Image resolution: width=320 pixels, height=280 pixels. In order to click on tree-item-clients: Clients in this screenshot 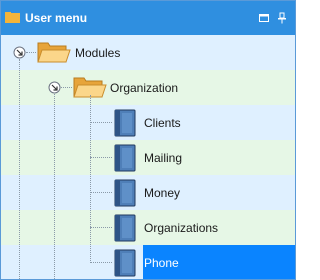, I will do `click(148, 122)`.